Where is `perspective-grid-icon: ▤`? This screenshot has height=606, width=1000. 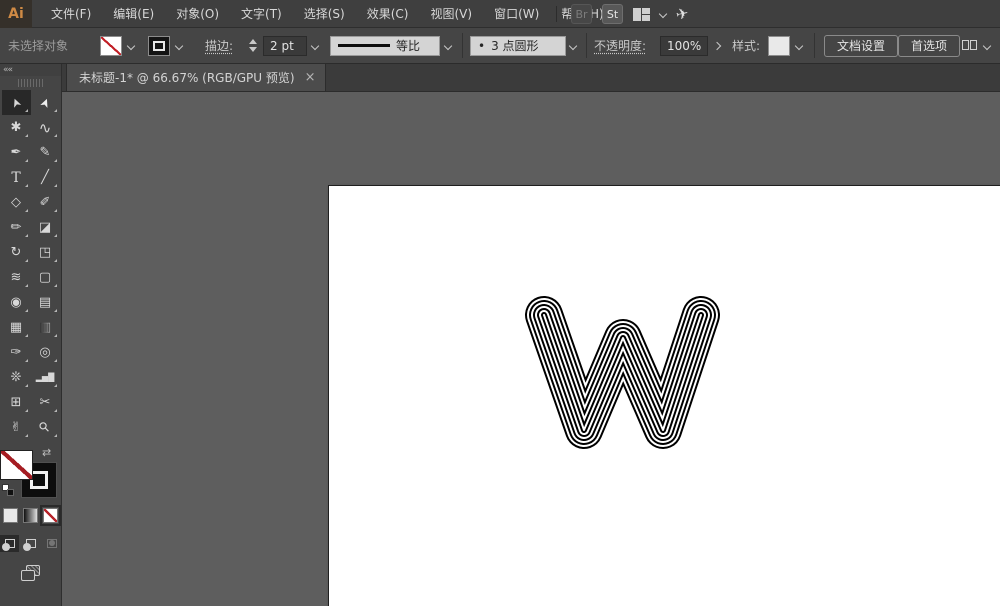
perspective-grid-icon: ▤ is located at coordinates (45, 302).